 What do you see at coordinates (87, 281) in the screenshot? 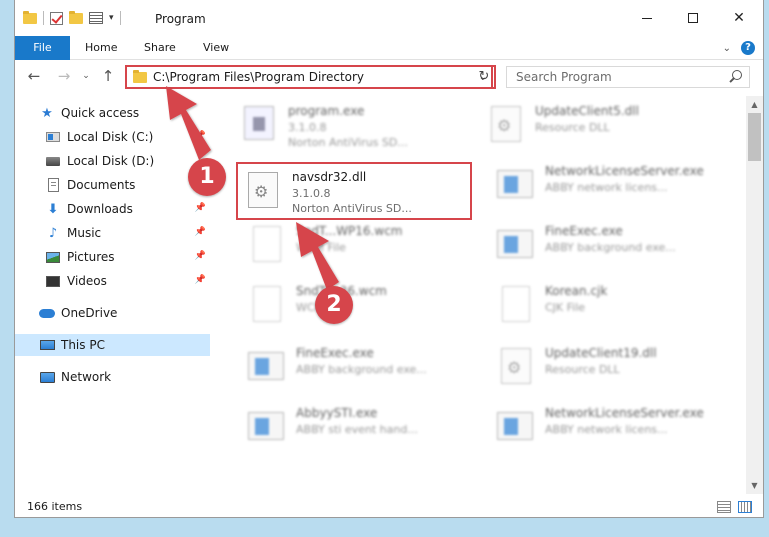
I see `sidebar-item-label: Videos` at bounding box center [87, 281].